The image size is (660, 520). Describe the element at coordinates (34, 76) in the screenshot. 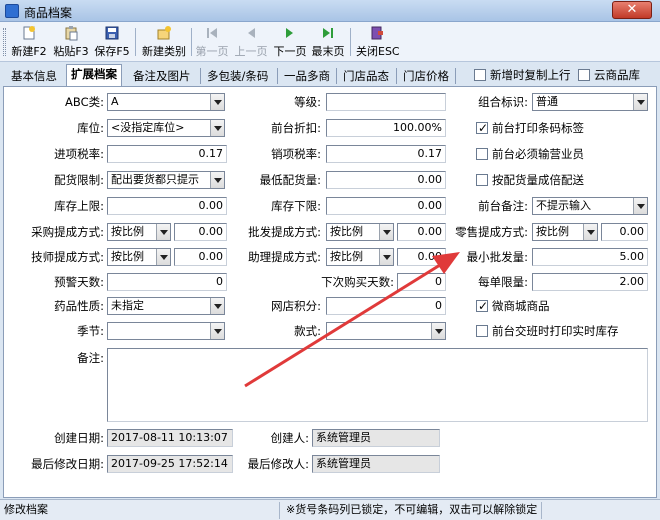

I see `tab-basic-info: 基本信息` at that location.